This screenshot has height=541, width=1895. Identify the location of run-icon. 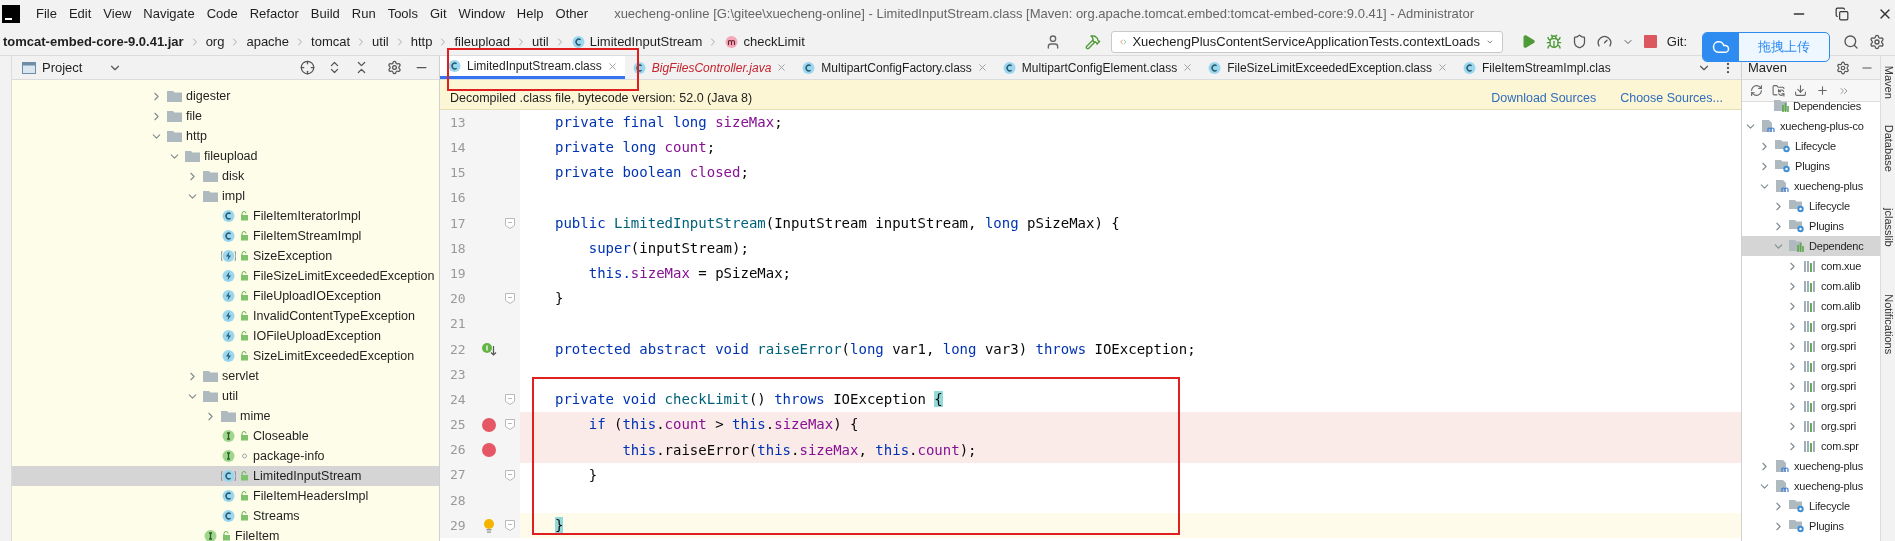
(1528, 41).